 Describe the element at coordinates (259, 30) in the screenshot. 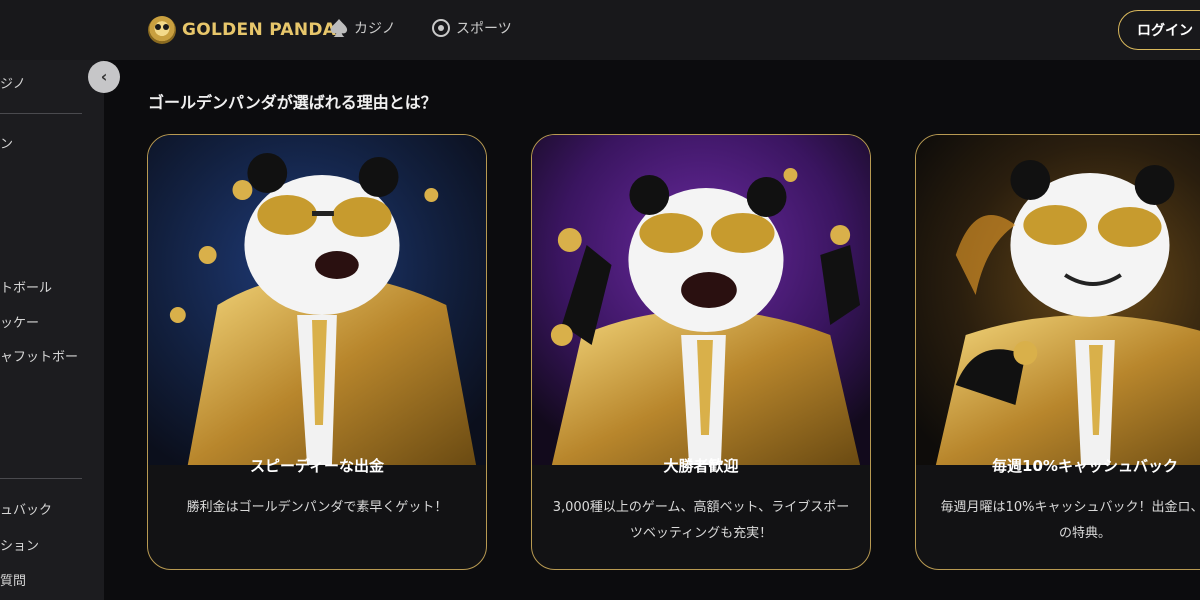

I see `logo-text: GOLDEN PANDA` at that location.